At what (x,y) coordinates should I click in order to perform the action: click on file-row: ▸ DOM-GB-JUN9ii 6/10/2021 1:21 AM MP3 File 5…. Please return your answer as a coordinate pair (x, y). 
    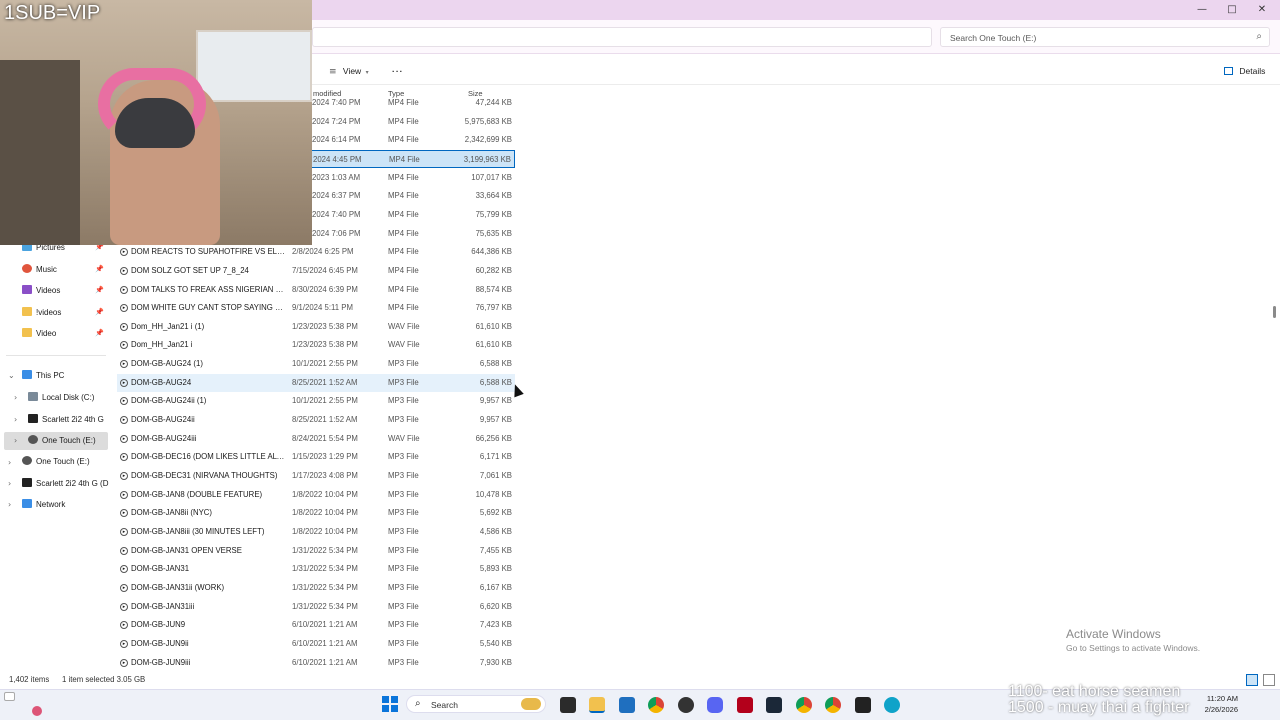
    Looking at the image, I should click on (316, 644).